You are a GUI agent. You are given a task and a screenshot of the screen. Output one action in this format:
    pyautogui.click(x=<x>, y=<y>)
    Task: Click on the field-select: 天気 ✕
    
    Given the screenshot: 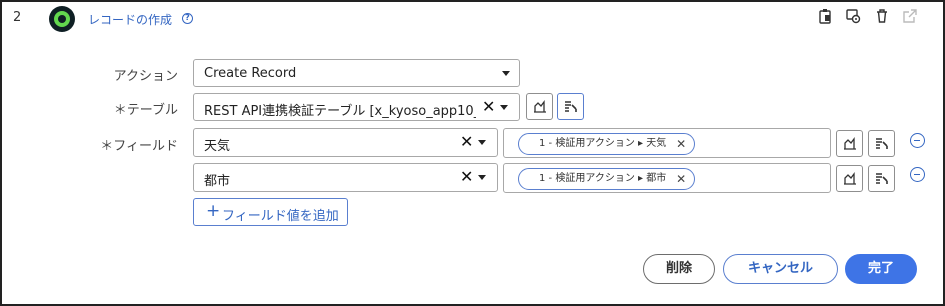 What is the action you would take?
    pyautogui.click(x=345, y=142)
    